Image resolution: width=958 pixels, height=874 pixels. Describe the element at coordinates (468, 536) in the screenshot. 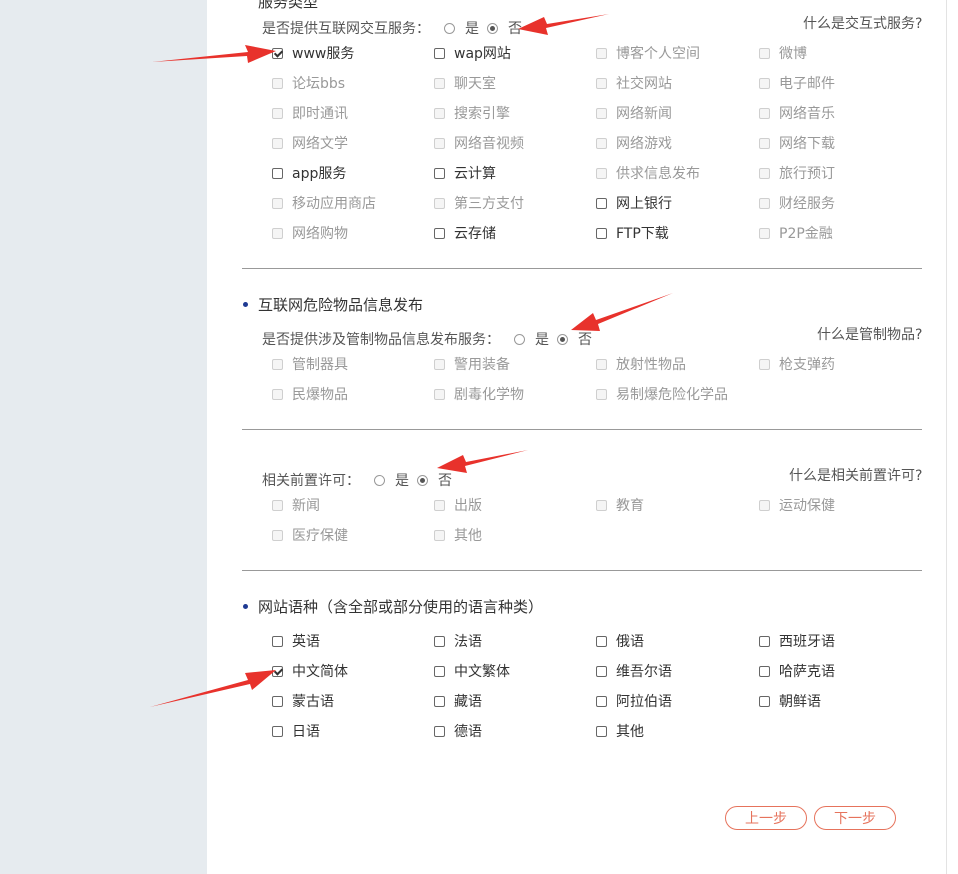

I see `checkbox-label: 其他` at that location.